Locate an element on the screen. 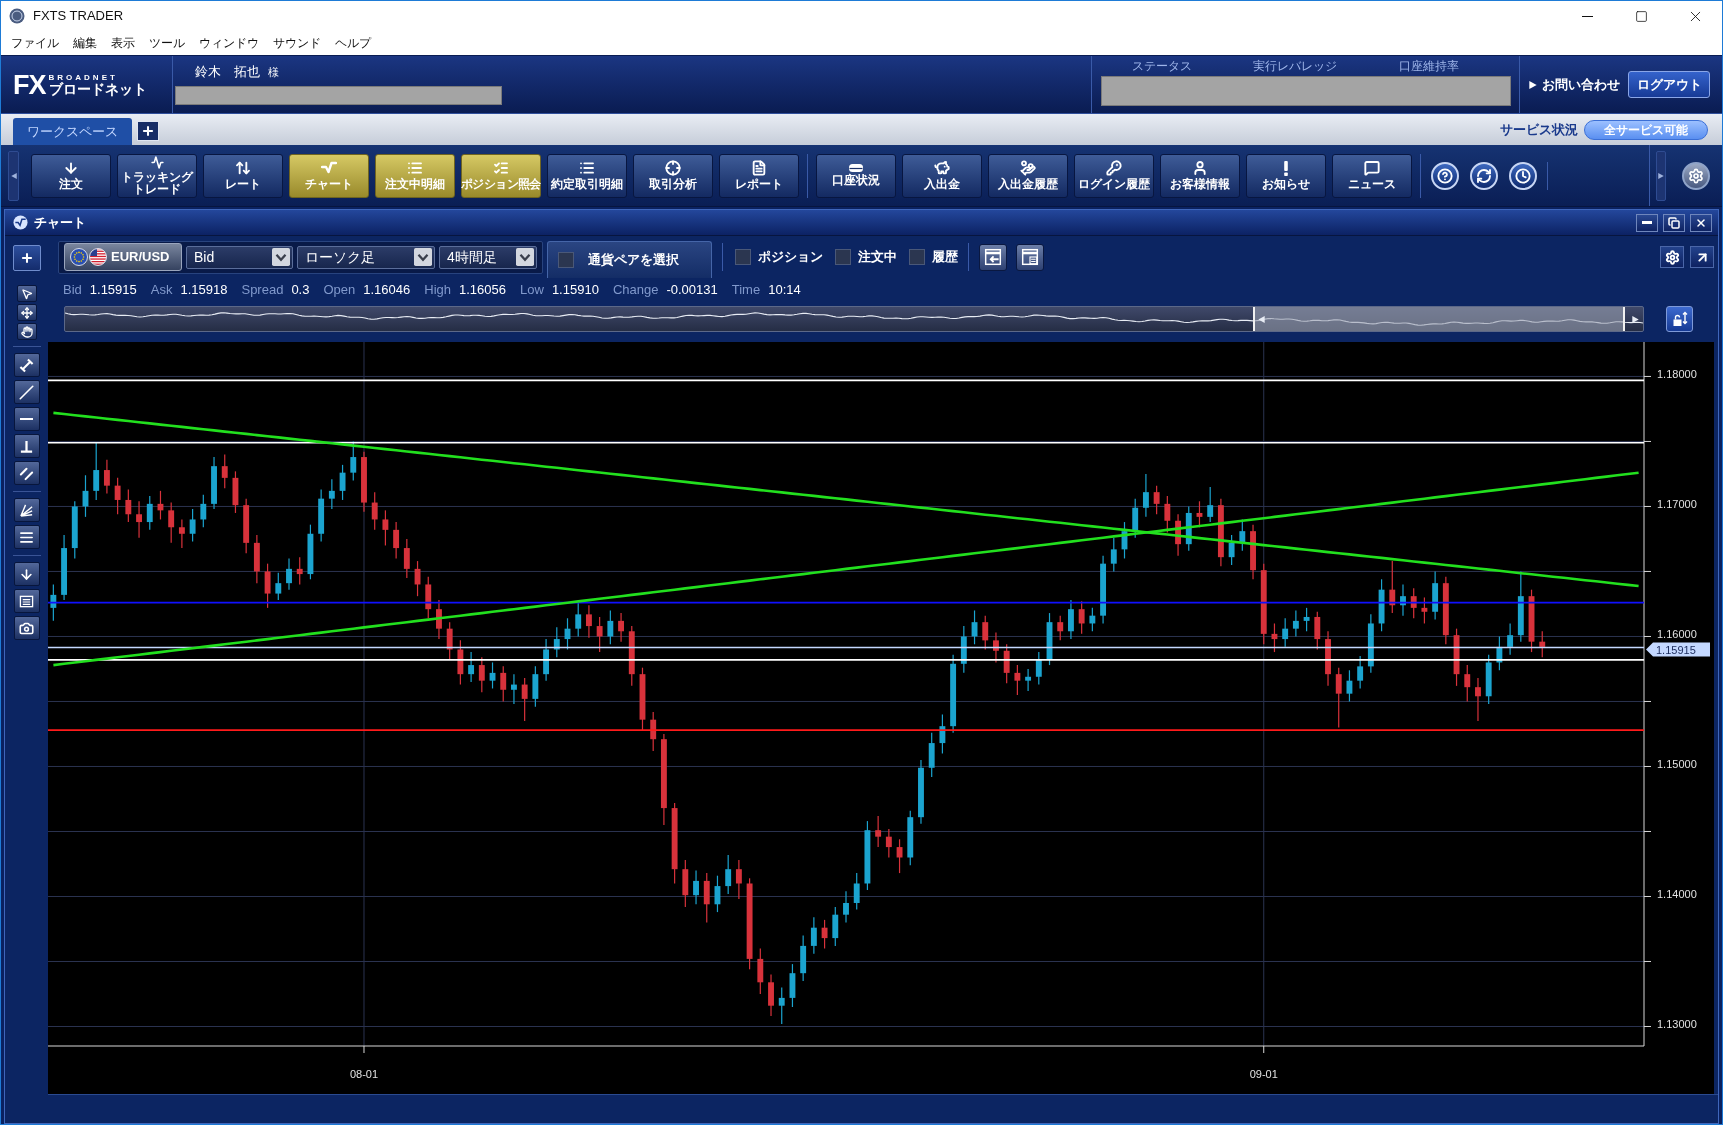  help-button is located at coordinates (1445, 175).